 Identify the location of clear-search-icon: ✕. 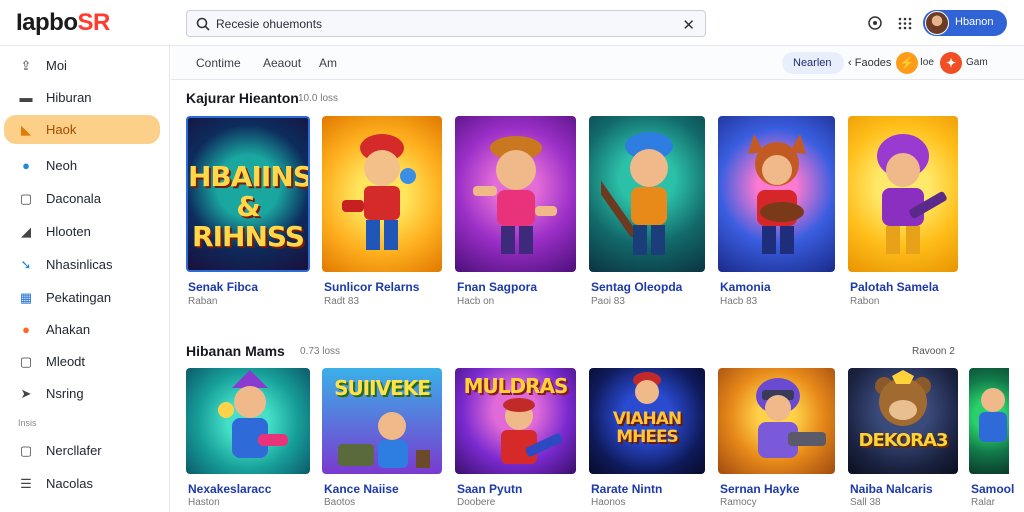
(688, 25).